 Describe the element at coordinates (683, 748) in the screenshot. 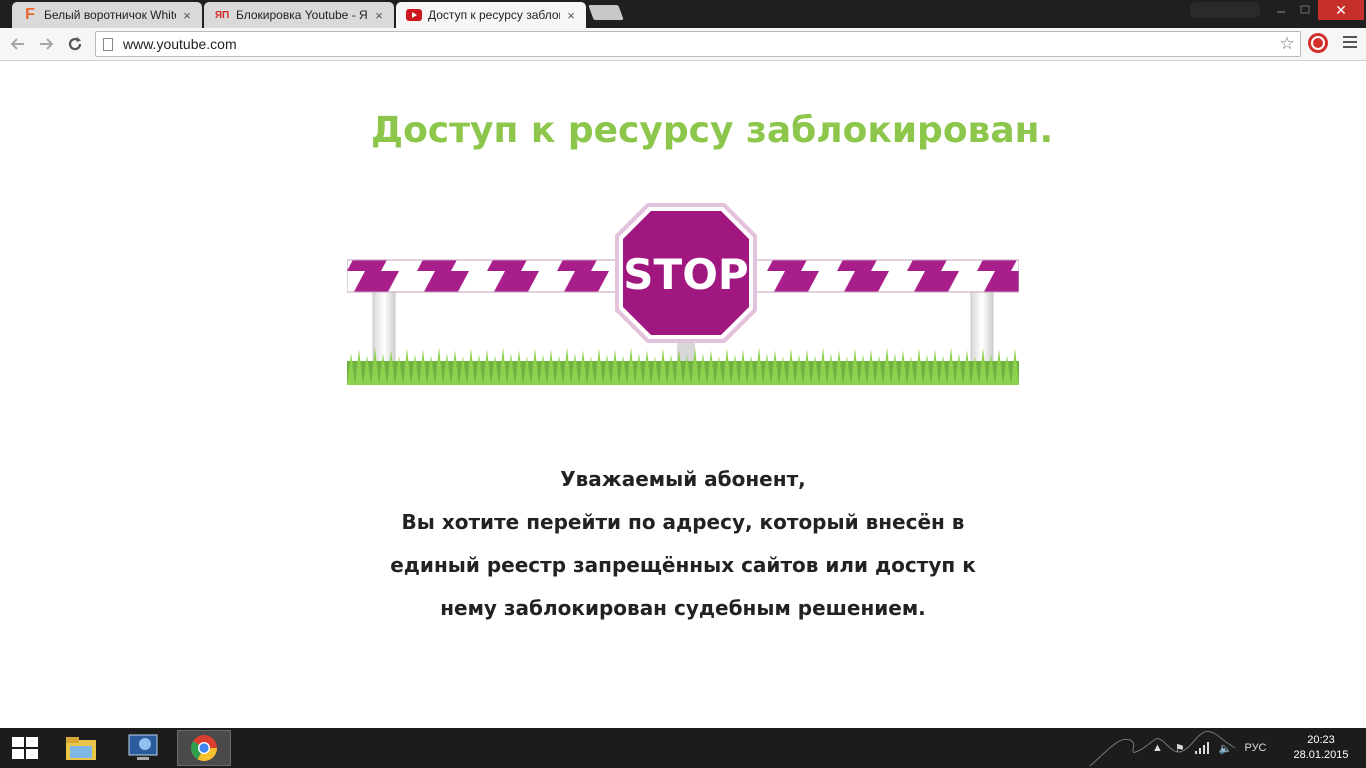

I see `taskbar: ▲ ⚑ 🔈 РУС 20:23 28.01.2015` at that location.